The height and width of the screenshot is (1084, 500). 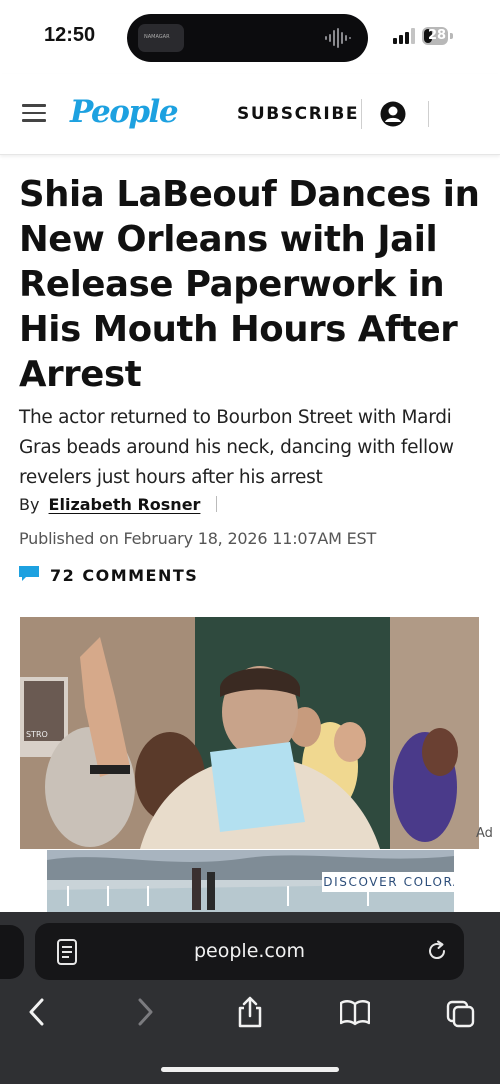 I want to click on people-logo: People, so click(x=124, y=112).